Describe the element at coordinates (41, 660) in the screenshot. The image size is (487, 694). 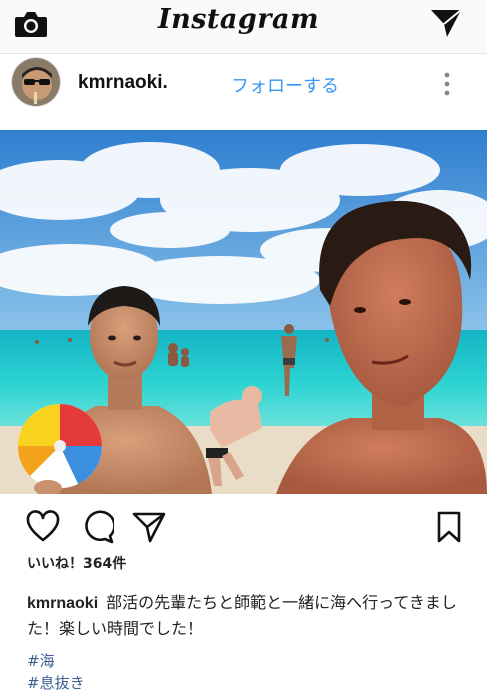
I see `hashtag: #海` at that location.